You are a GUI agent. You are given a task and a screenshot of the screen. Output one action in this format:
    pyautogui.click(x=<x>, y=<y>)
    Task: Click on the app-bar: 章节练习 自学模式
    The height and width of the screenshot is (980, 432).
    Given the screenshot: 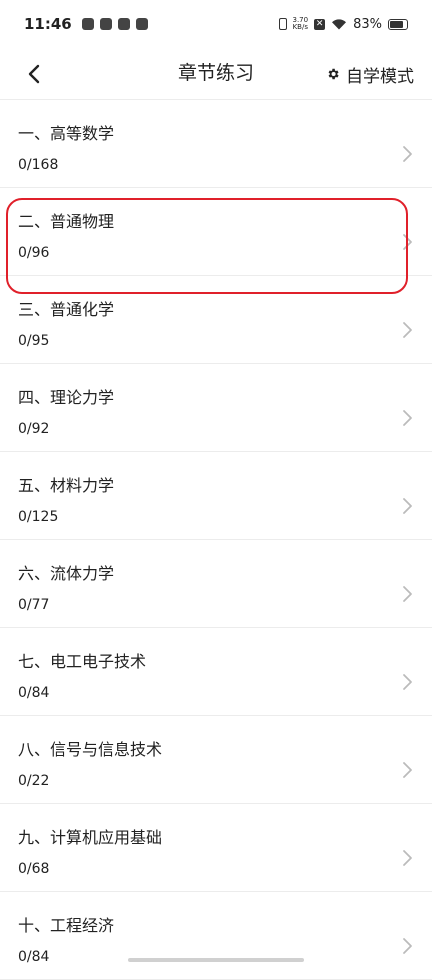 What is the action you would take?
    pyautogui.click(x=216, y=74)
    